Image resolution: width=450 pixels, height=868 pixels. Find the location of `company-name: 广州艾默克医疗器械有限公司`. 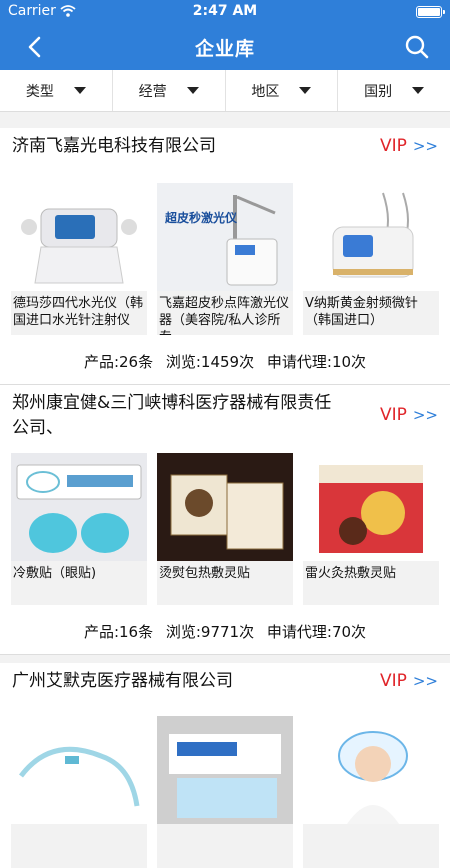

company-name: 广州艾默克医疗器械有限公司 is located at coordinates (177, 681).